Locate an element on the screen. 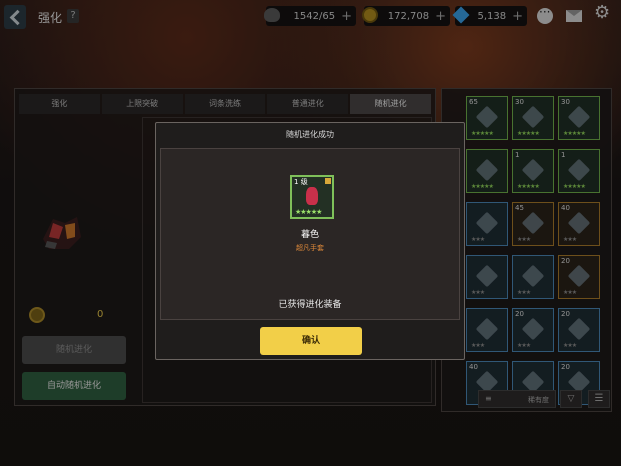  glove-icon is located at coordinates (312, 196).